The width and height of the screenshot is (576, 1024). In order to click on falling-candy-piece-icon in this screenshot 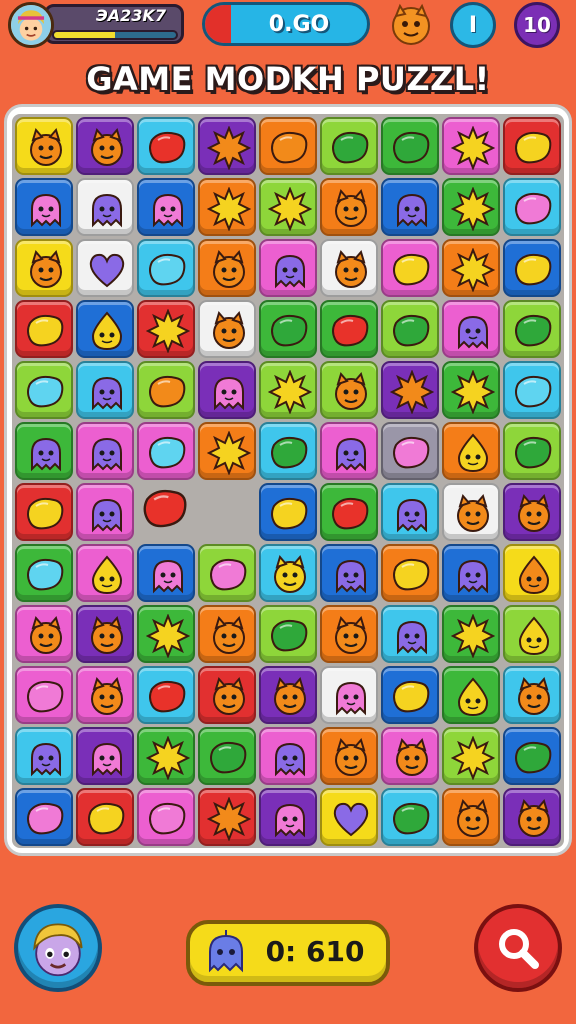, I will do `click(166, 509)`.